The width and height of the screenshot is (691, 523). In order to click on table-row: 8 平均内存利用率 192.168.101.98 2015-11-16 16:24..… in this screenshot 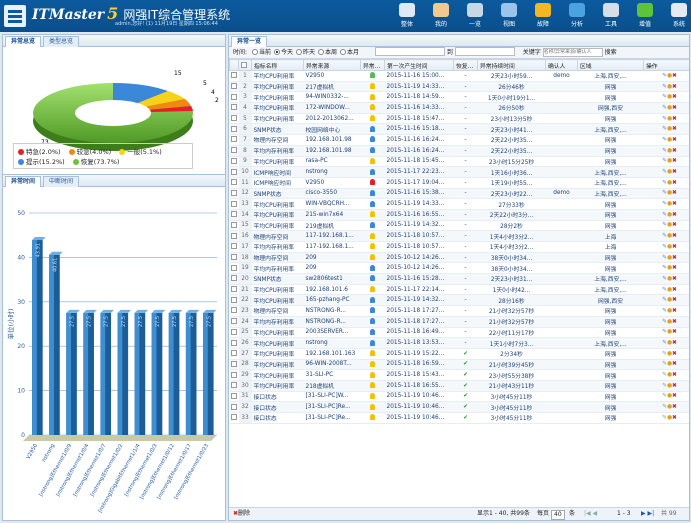, I will do `click(459, 151)`.